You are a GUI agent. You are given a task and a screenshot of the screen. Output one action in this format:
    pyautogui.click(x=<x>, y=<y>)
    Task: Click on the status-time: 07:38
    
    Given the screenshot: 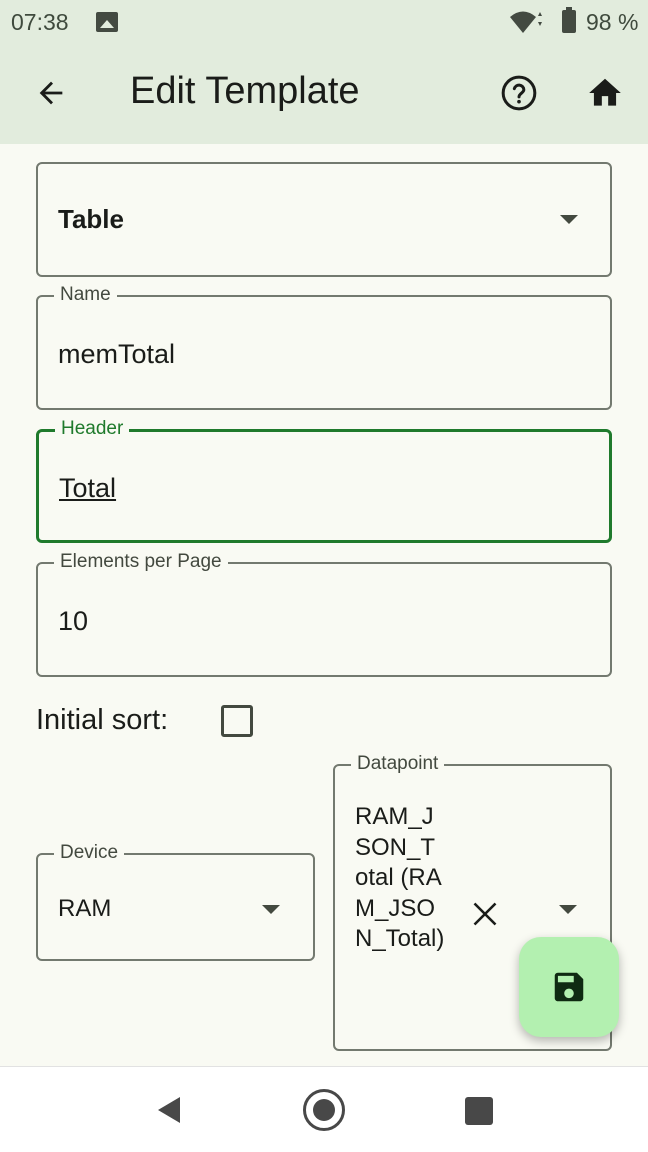 What is the action you would take?
    pyautogui.click(x=40, y=22)
    